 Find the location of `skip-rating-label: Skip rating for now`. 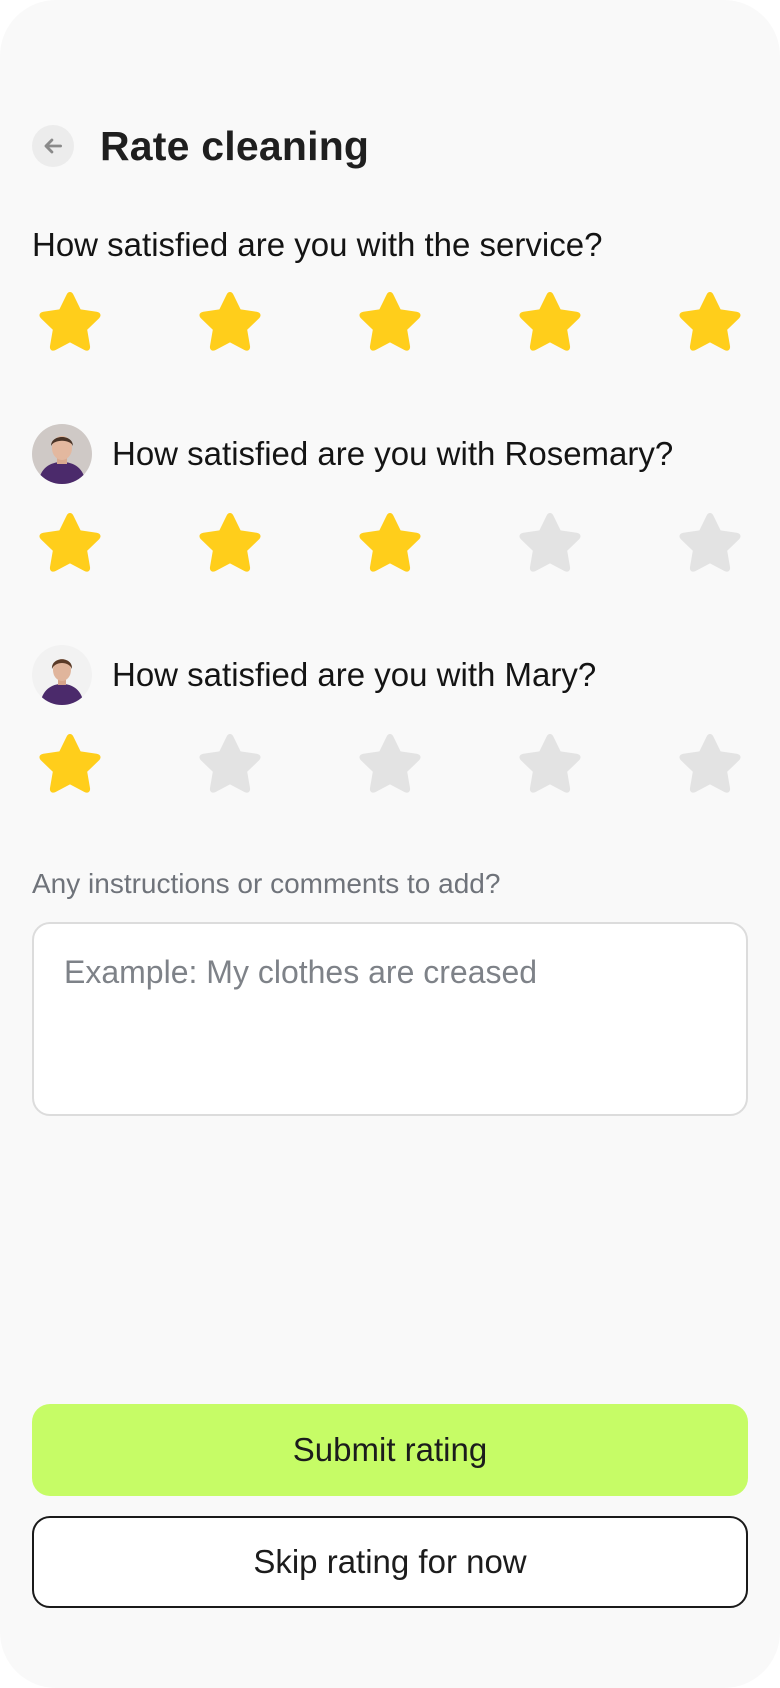

skip-rating-label: Skip rating for now is located at coordinates (390, 1561).